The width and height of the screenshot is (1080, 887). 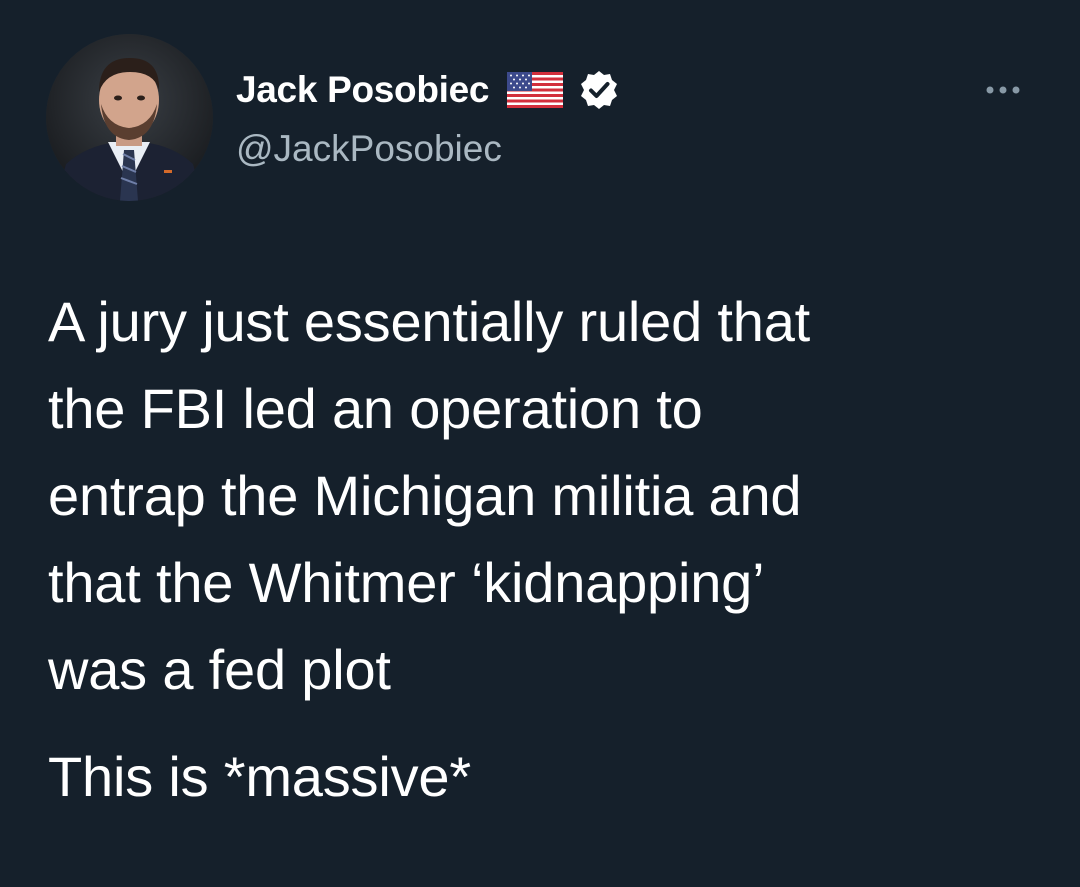 What do you see at coordinates (219, 669) in the screenshot?
I see `tweet-text-line: was a fed plot` at bounding box center [219, 669].